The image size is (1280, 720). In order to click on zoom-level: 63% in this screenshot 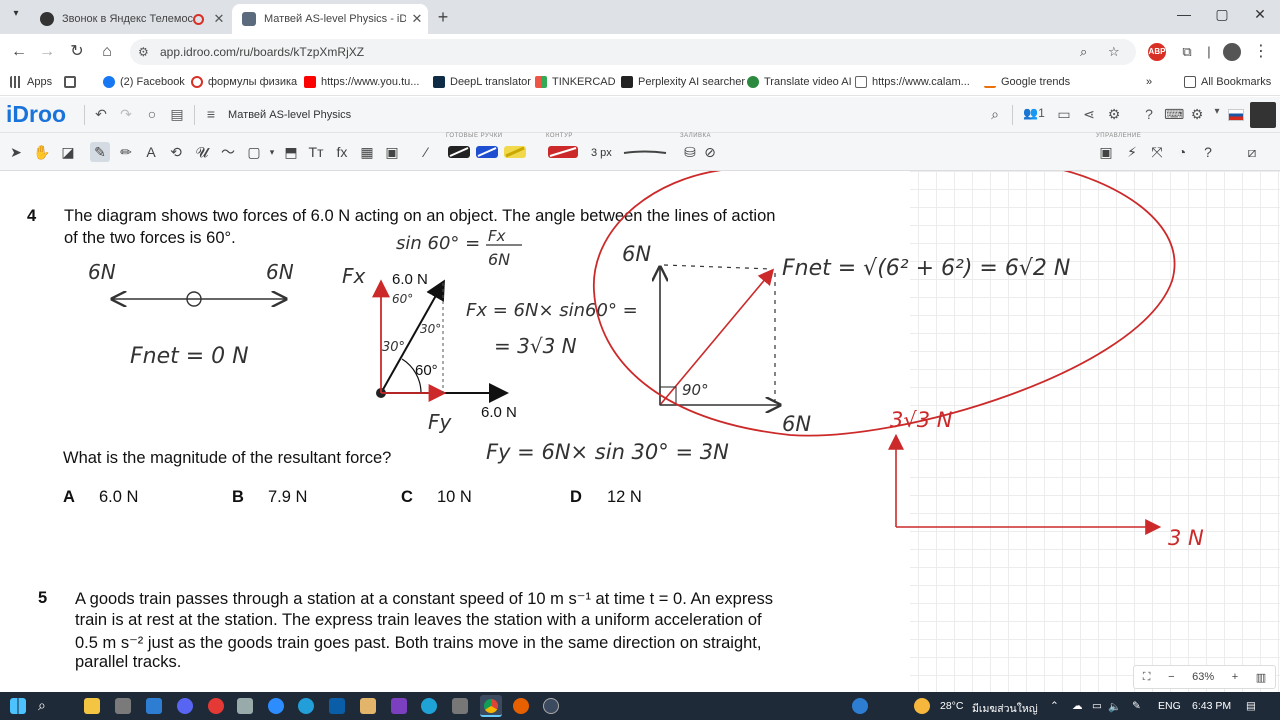, I will do `click(1203, 677)`.